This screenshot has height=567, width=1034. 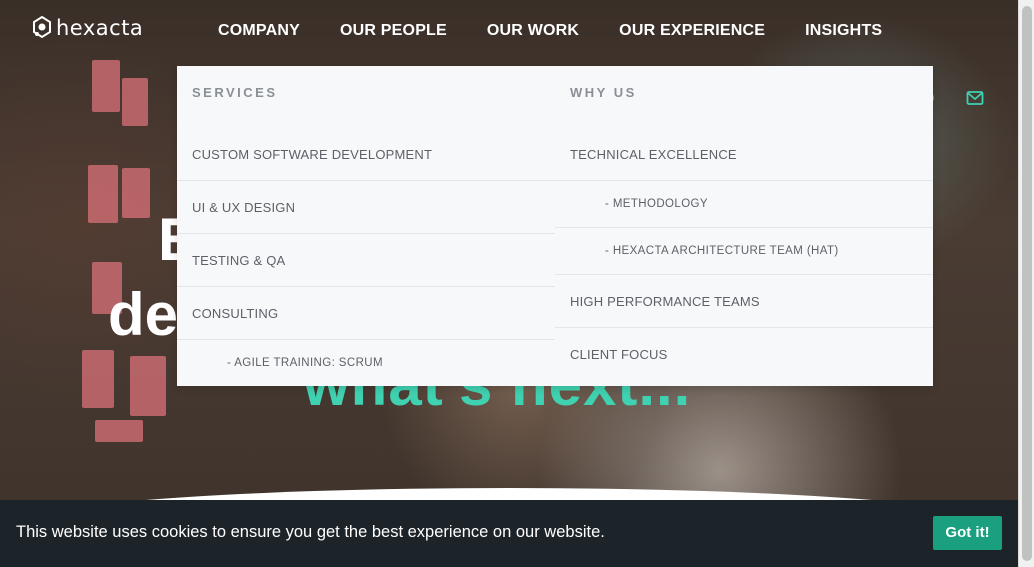 What do you see at coordinates (692, 31) in the screenshot?
I see `nav-our-experience: OUR EXPERIENCE` at bounding box center [692, 31].